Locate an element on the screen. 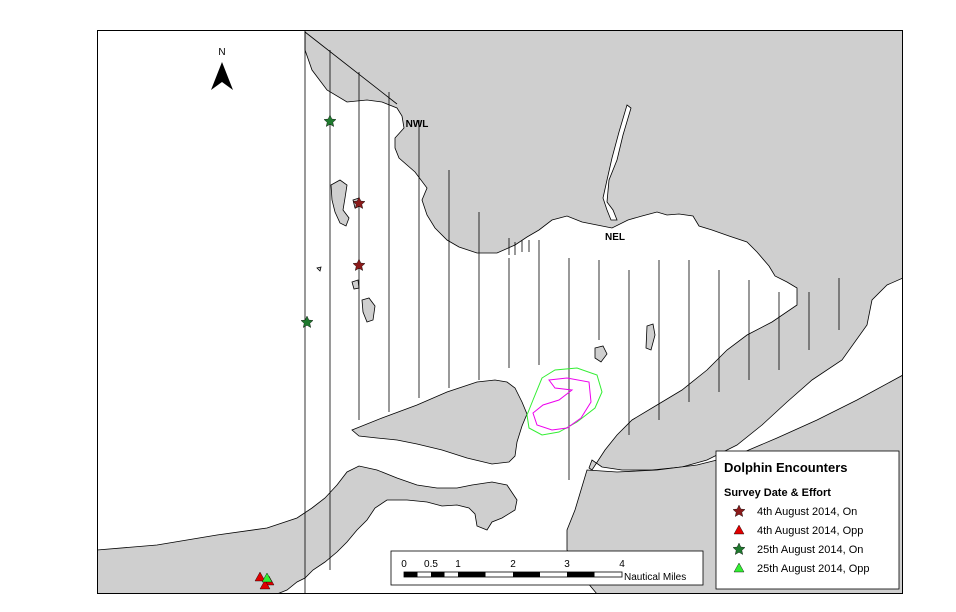 The width and height of the screenshot is (956, 612). legend-subtitle: Survey Date & Effort is located at coordinates (777, 493).